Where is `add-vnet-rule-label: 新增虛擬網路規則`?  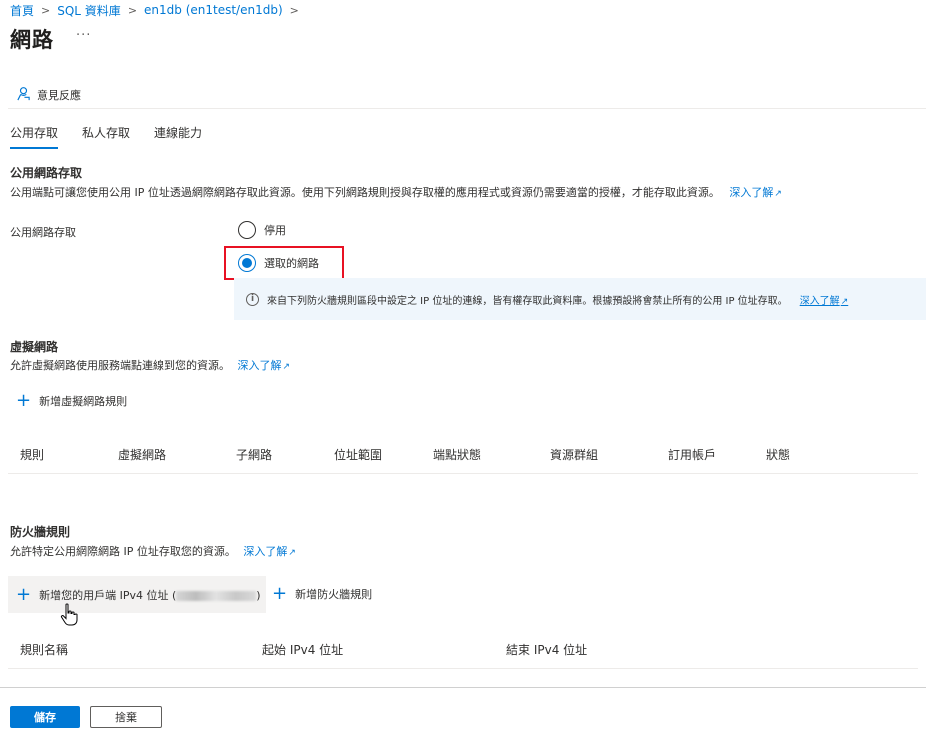 add-vnet-rule-label: 新增虛擬網路規則 is located at coordinates (83, 401).